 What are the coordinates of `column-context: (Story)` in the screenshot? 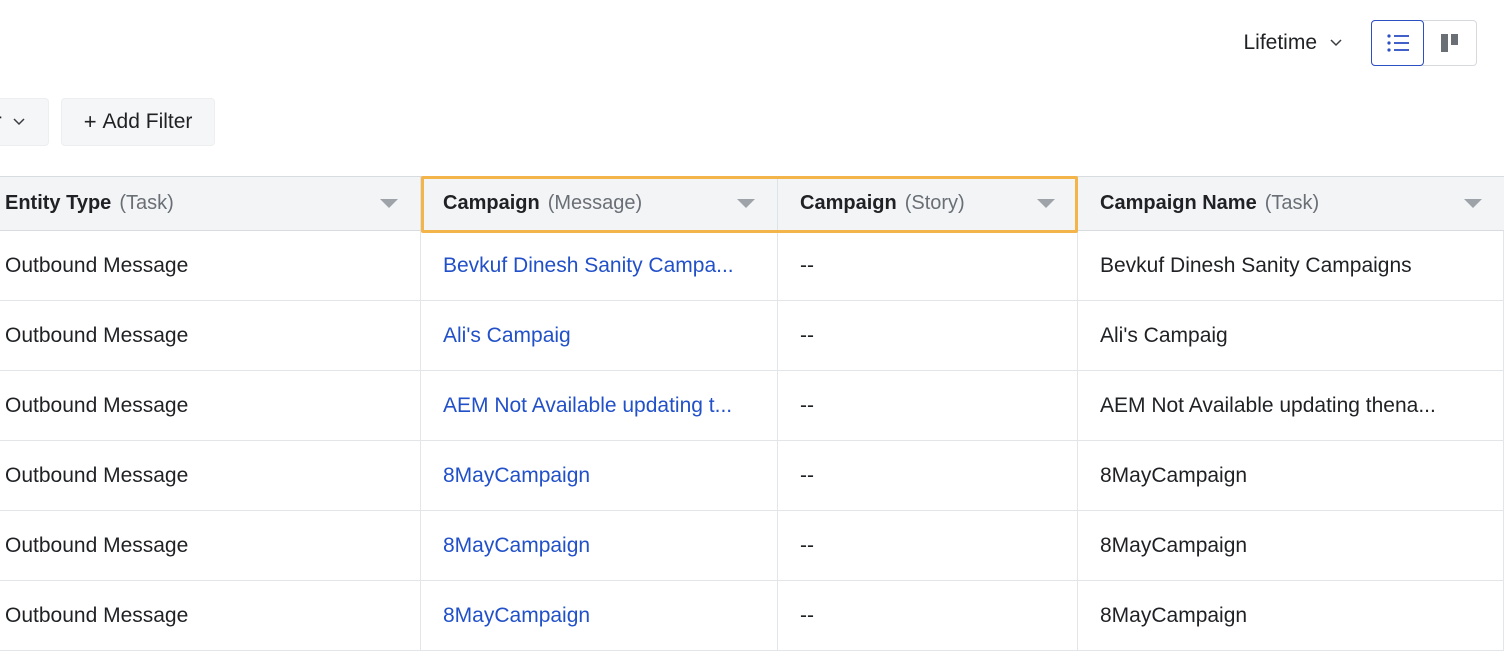 It's located at (934, 203).